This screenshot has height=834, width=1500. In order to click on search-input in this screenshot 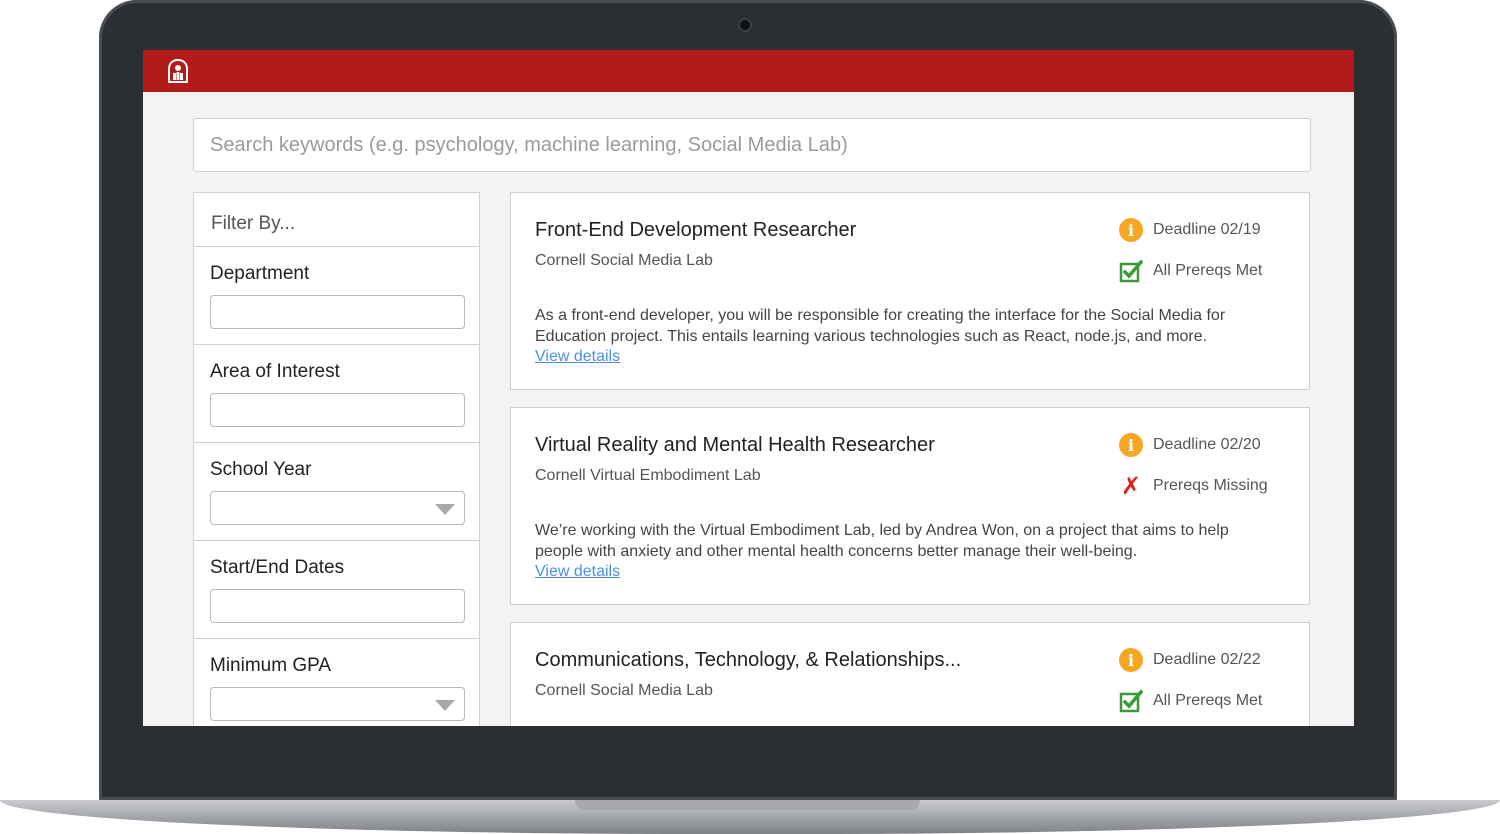, I will do `click(752, 145)`.